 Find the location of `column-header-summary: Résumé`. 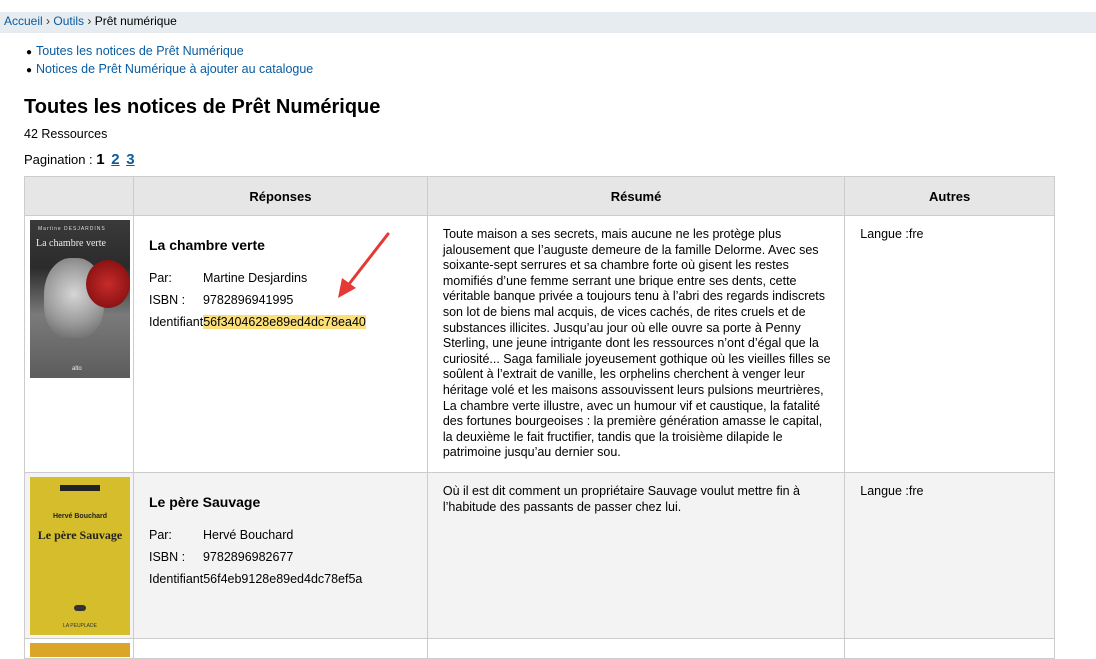

column-header-summary: Résumé is located at coordinates (636, 196).